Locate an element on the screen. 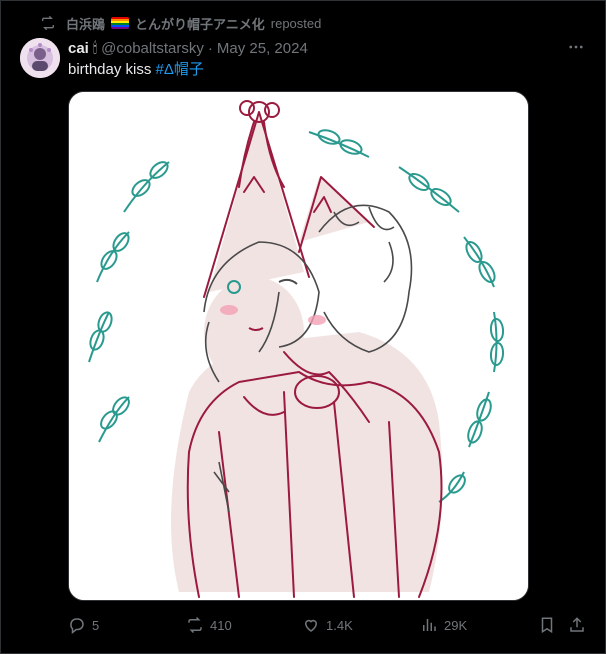 This screenshot has height=654, width=606. tweet-date: May 25, 2024 is located at coordinates (262, 48).